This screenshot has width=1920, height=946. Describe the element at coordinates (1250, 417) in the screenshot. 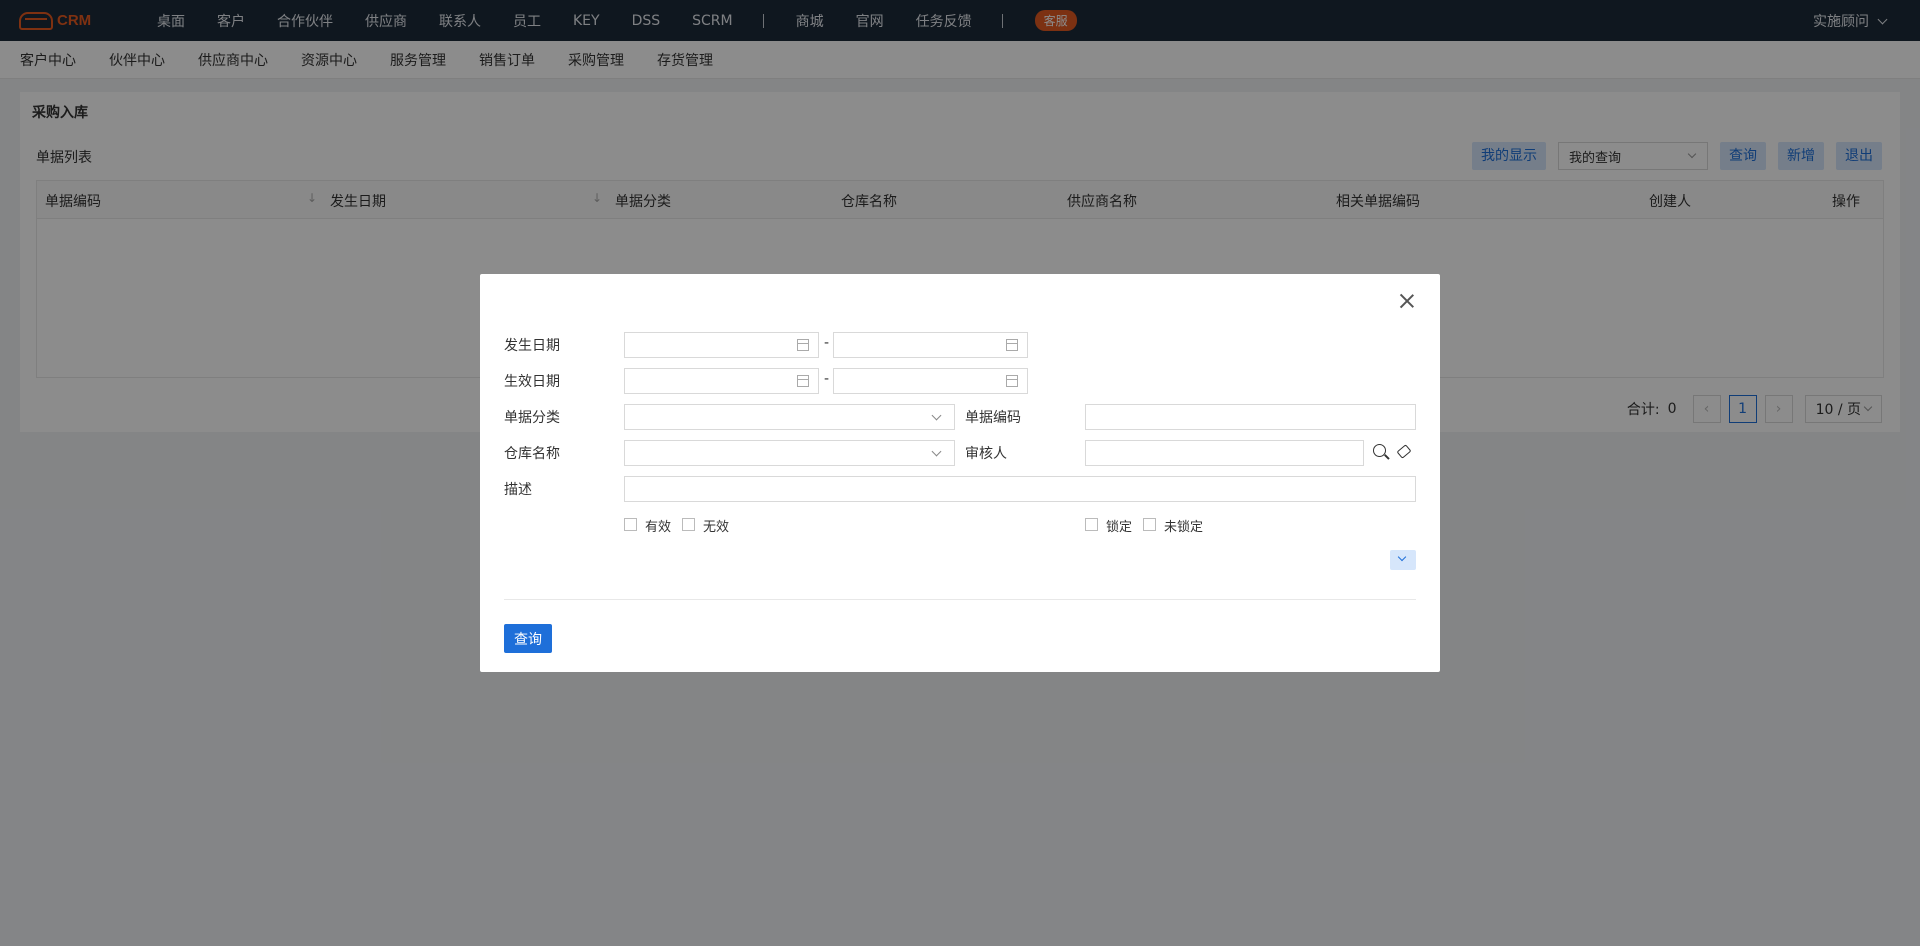

I see `doc-code-input` at that location.